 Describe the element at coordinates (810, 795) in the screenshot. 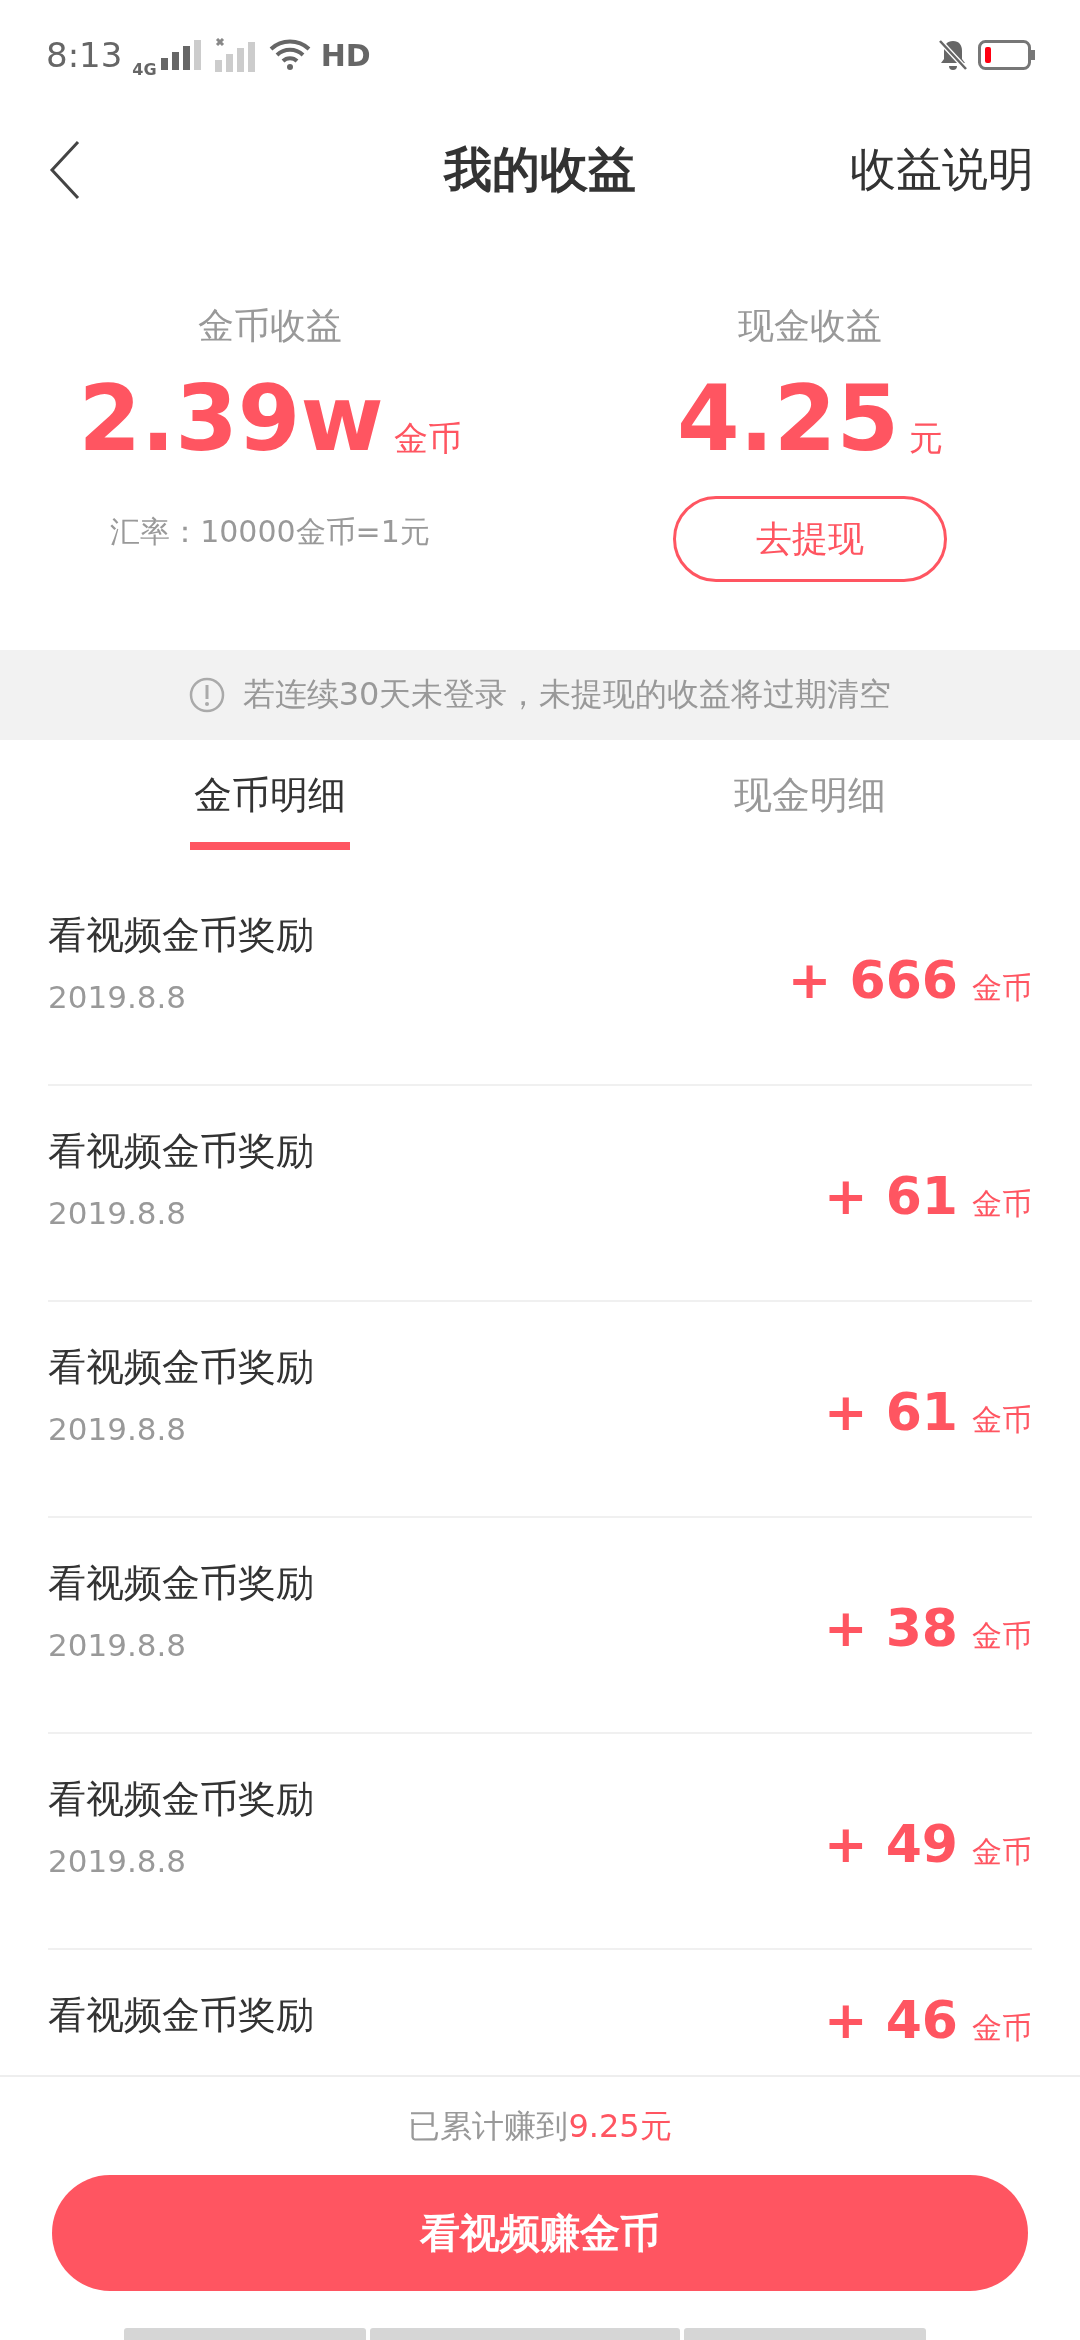

I see `detail-tab: 现金明细` at that location.